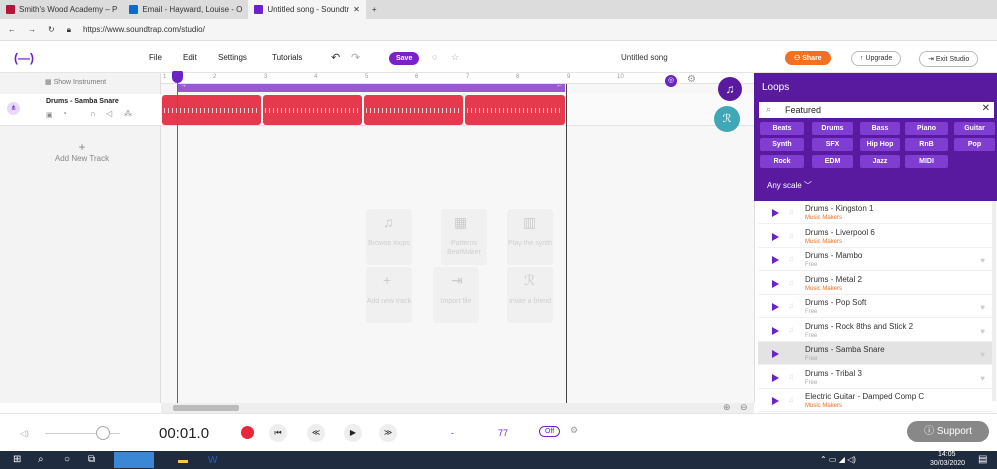 Image resolution: width=997 pixels, height=469 pixels. I want to click on loop-item: ♫ Drums - Pop Soft Free ♥, so click(875, 306).